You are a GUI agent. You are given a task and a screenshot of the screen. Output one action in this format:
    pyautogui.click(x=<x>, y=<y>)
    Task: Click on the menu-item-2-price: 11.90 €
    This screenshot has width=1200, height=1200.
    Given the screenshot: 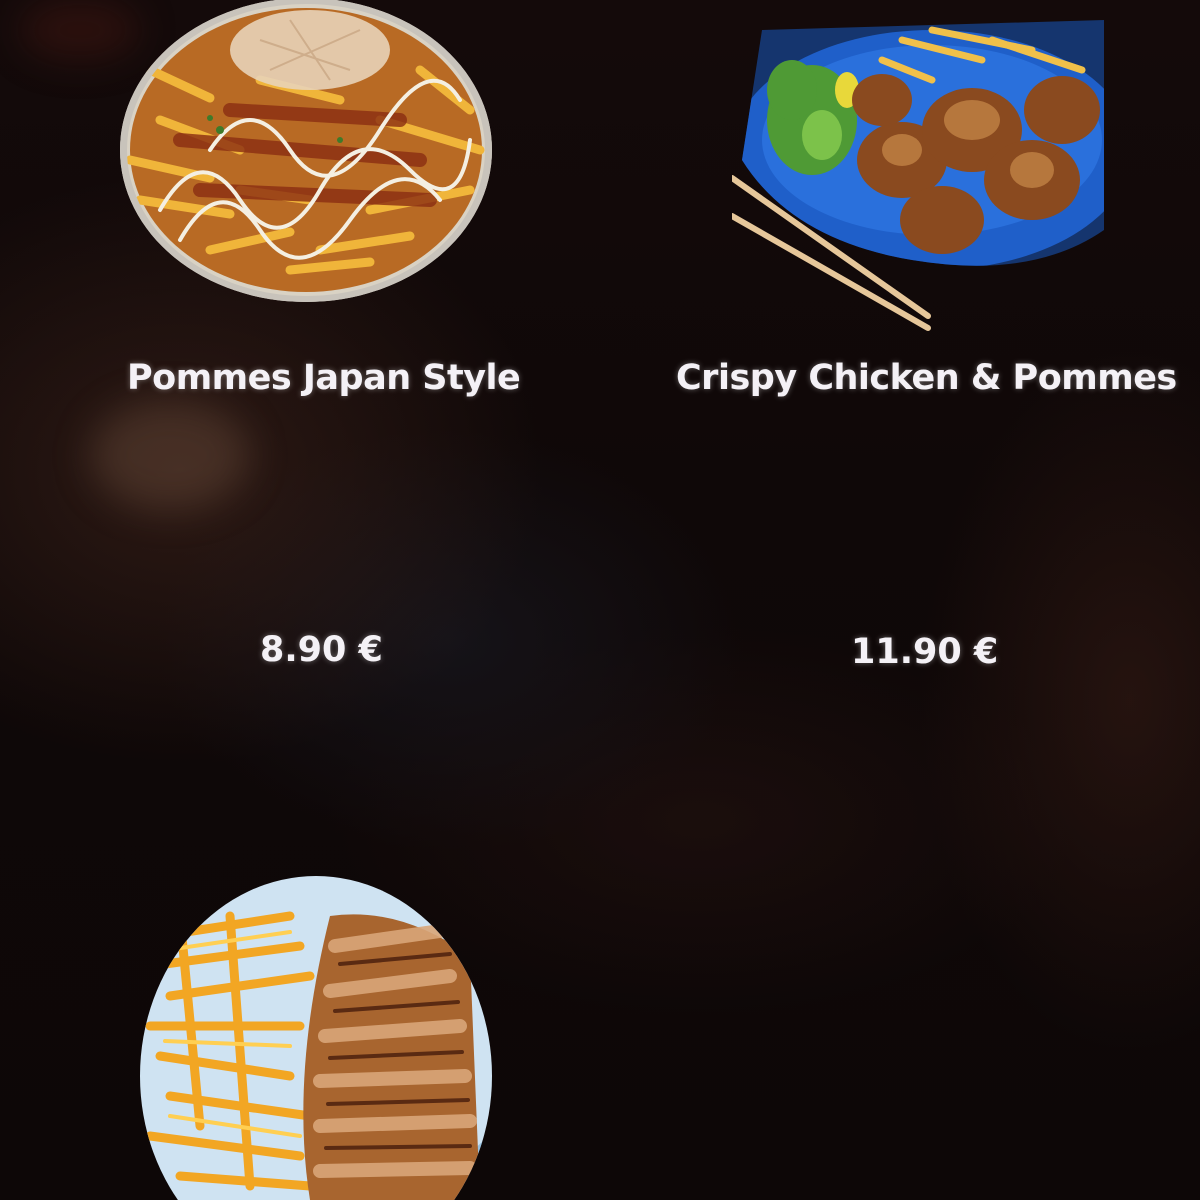 What is the action you would take?
    pyautogui.click(x=925, y=652)
    